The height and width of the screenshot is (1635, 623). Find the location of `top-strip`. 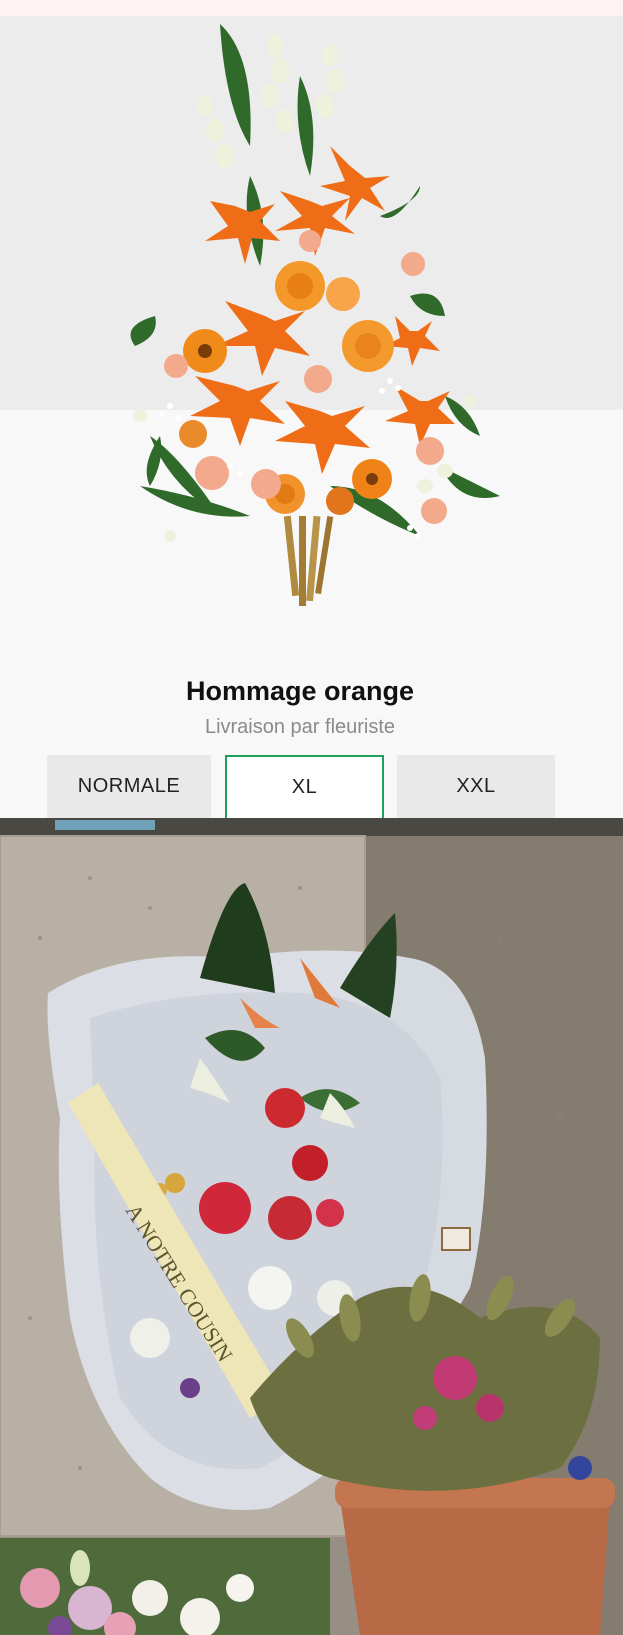

top-strip is located at coordinates (311, 8).